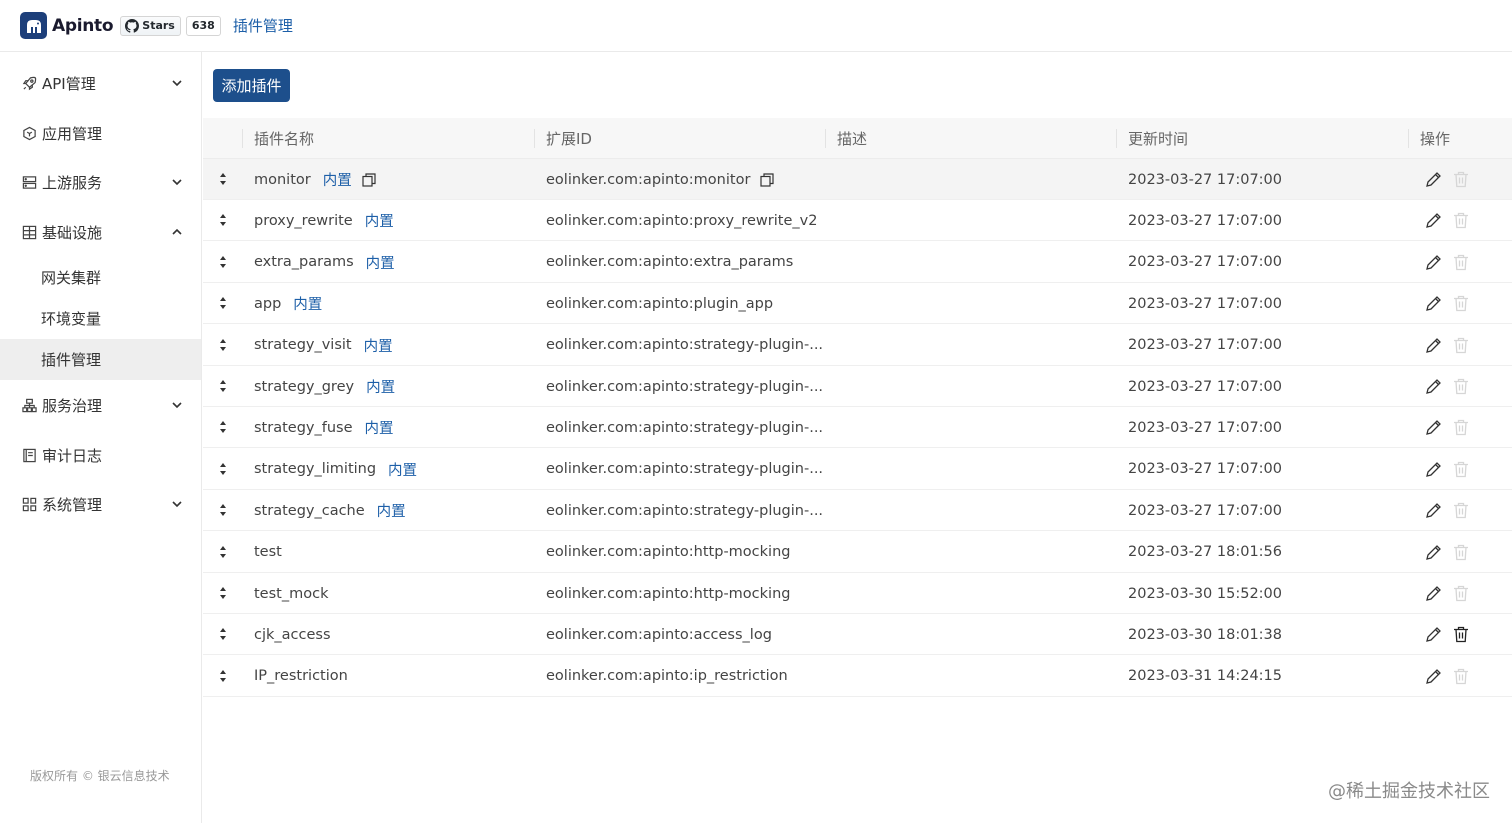  What do you see at coordinates (100, 277) in the screenshot?
I see `sidebar-subitem-gateway-cluster: 网关集群` at bounding box center [100, 277].